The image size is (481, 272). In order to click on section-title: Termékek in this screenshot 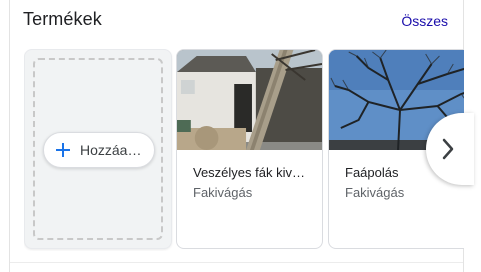, I will do `click(62, 19)`.